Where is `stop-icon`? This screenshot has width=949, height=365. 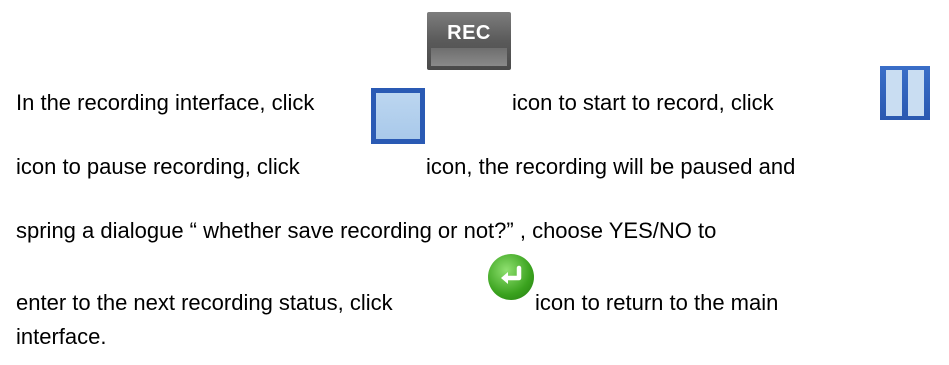 stop-icon is located at coordinates (398, 116).